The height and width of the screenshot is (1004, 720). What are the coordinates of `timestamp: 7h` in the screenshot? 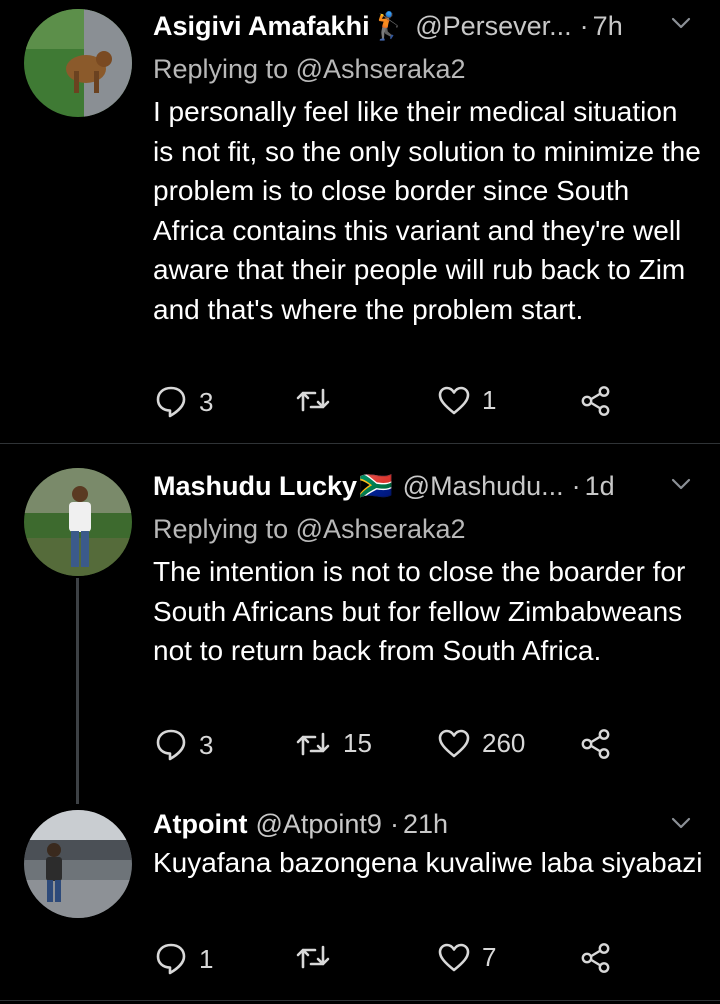 It's located at (608, 26).